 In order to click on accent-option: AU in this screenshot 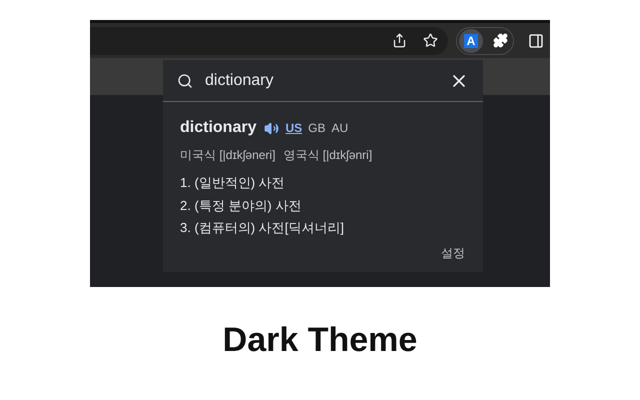, I will do `click(339, 128)`.